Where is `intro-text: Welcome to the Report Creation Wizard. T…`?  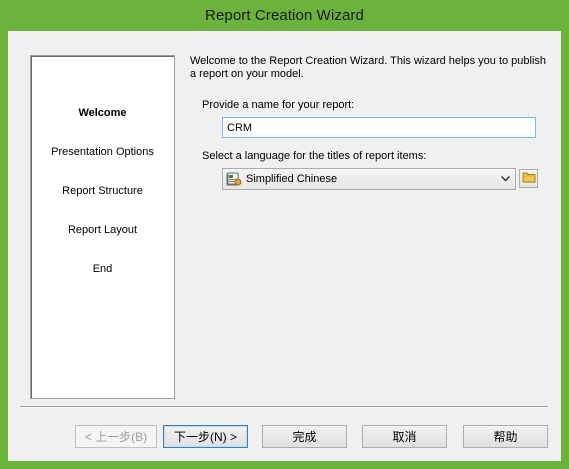
intro-text: Welcome to the Report Creation Wizard. T… is located at coordinates (368, 67).